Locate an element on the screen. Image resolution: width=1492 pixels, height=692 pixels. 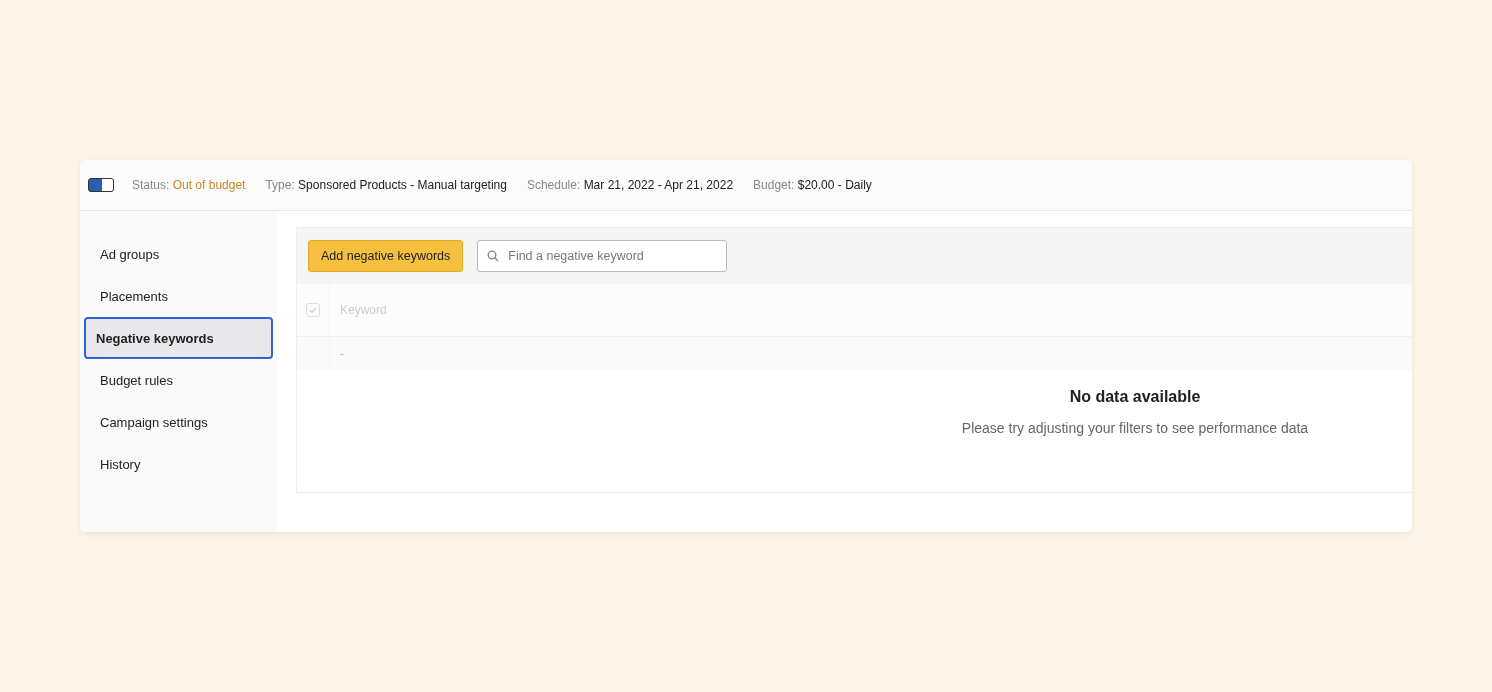
campaign-info-text: Budget: $20.00 - Daily is located at coordinates (812, 185).